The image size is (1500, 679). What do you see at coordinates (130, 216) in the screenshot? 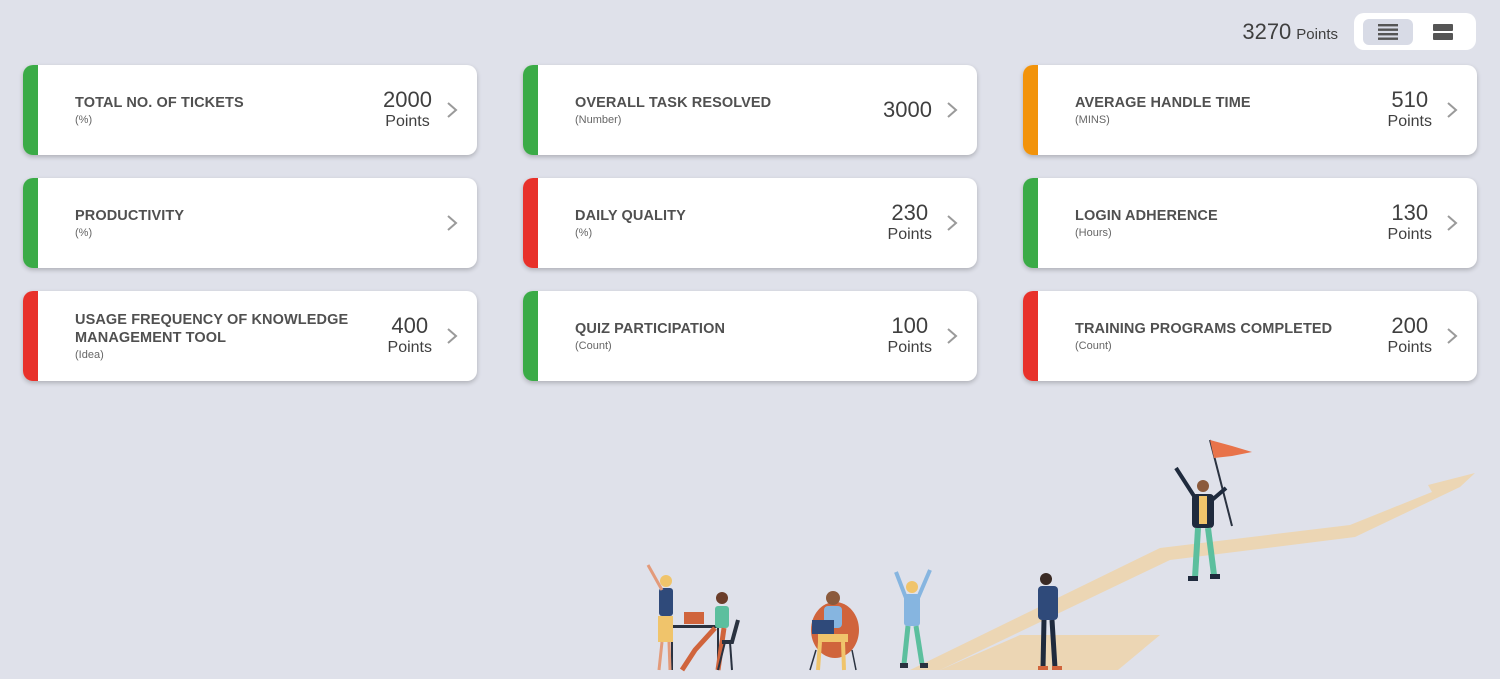
I see `kpi-title: PRODUCTIVITY` at bounding box center [130, 216].